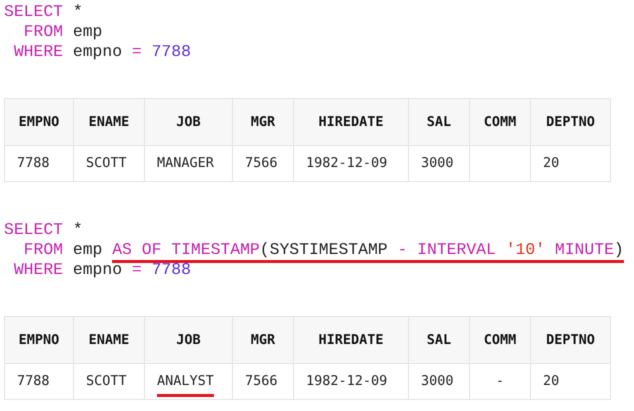 This screenshot has width=634, height=411. Describe the element at coordinates (185, 381) in the screenshot. I see `table-cell-text: ANALYST` at that location.